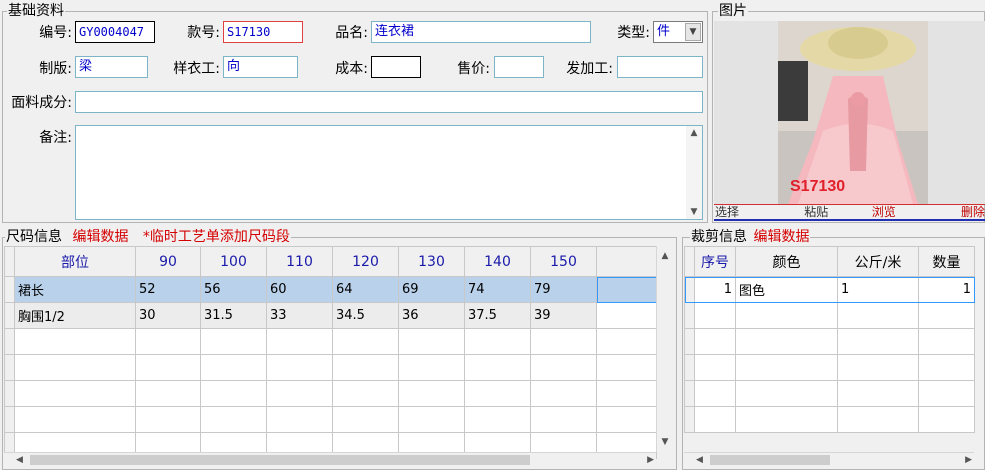  Describe the element at coordinates (260, 67) in the screenshot. I see `sample-field: 向` at that location.